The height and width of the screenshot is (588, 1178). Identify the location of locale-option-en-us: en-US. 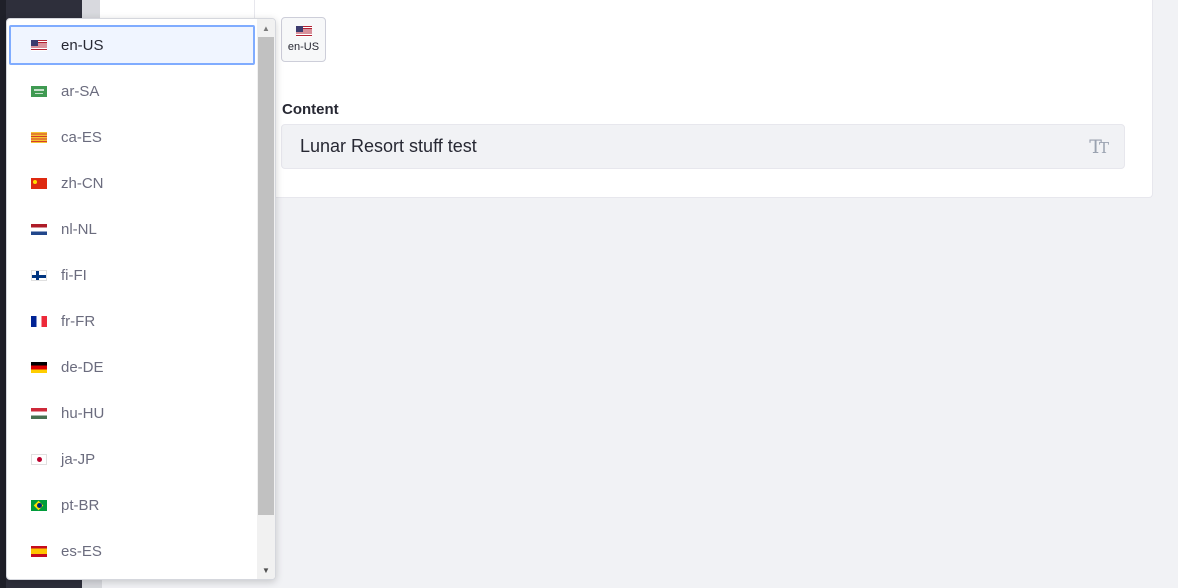
(132, 45).